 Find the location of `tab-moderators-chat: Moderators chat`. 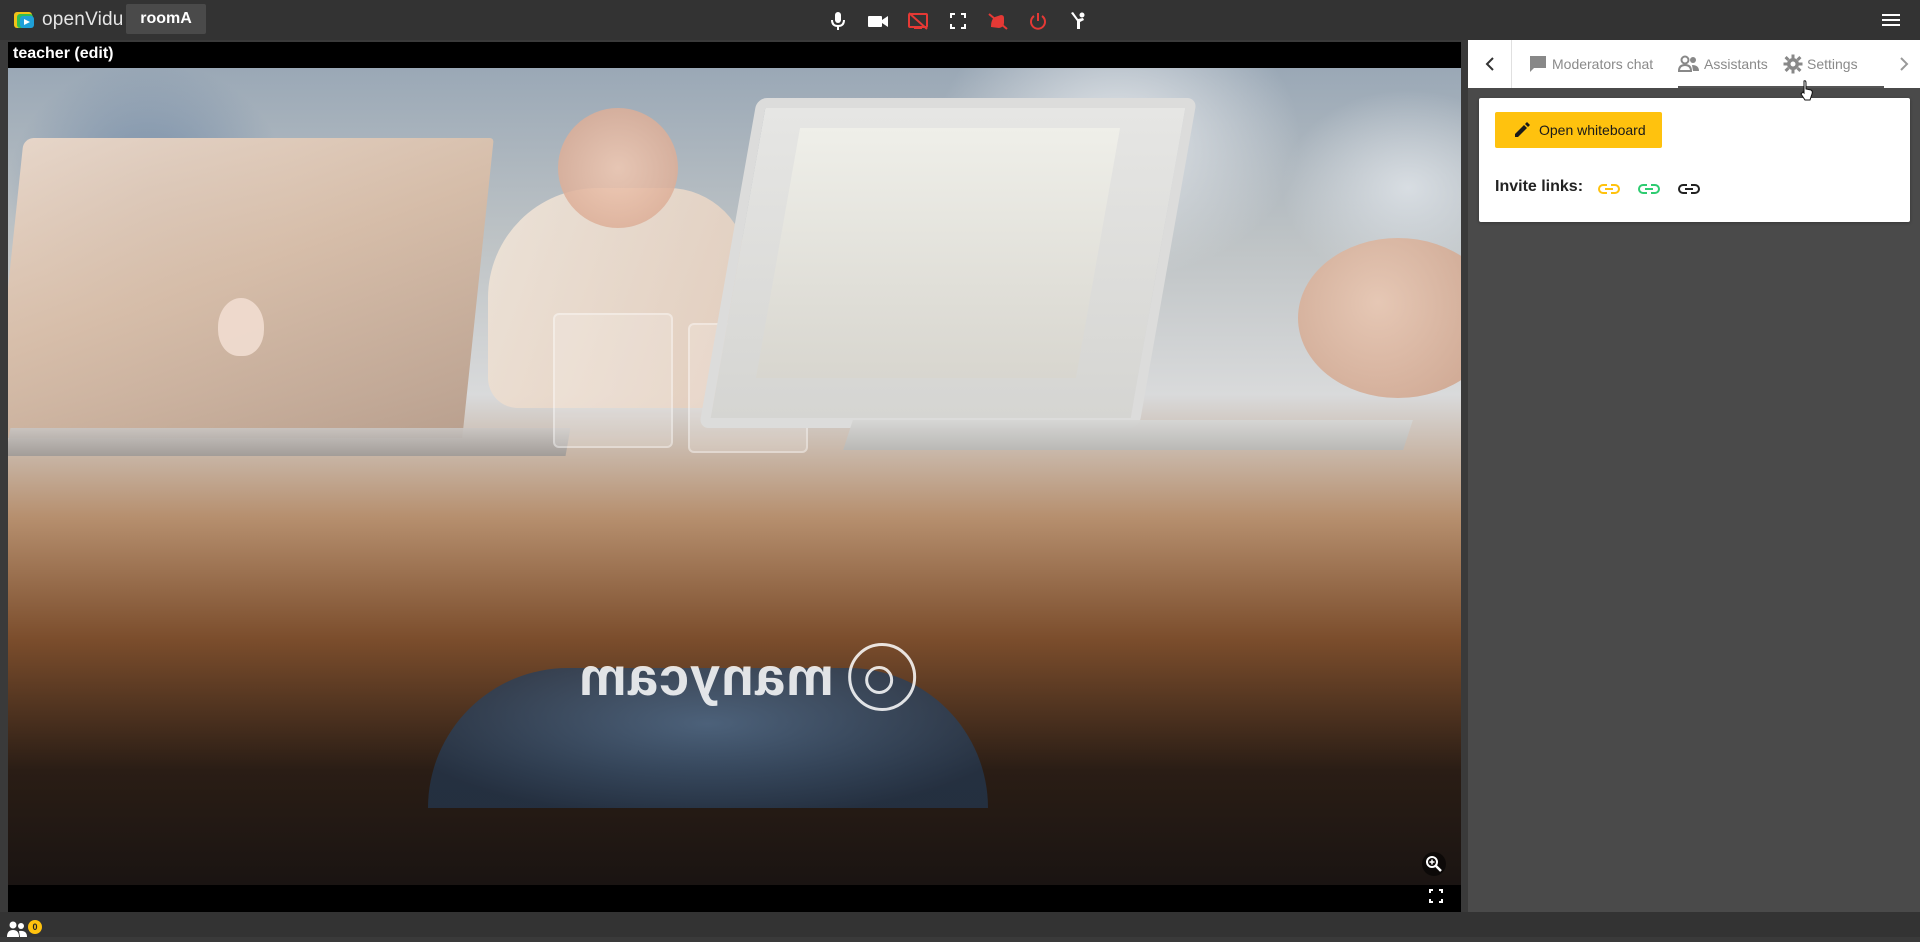

tab-moderators-chat: Moderators chat is located at coordinates (1590, 64).